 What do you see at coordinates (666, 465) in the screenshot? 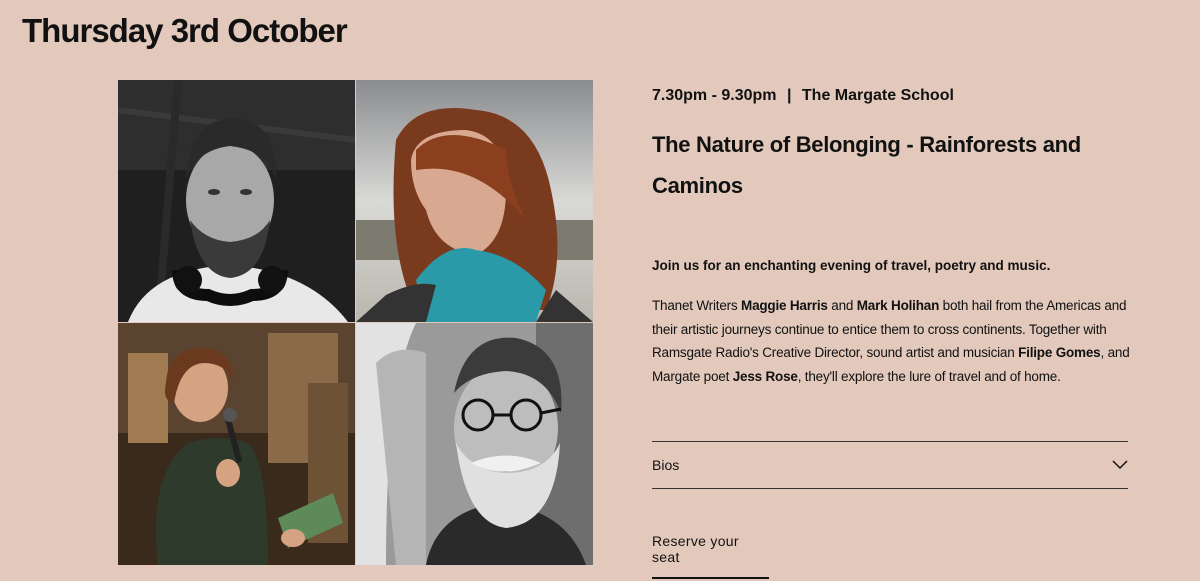
I see `bios-label: Bios` at bounding box center [666, 465].